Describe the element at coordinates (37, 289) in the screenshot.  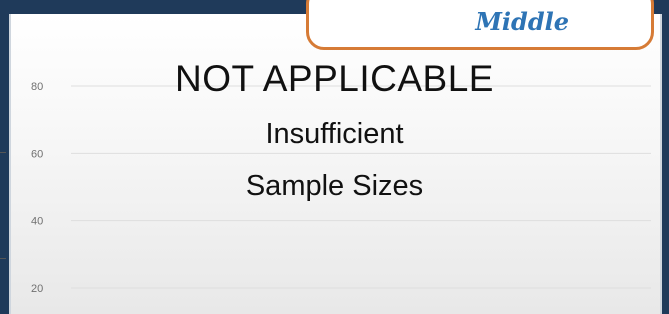
I see `y-tick-label: 20` at that location.